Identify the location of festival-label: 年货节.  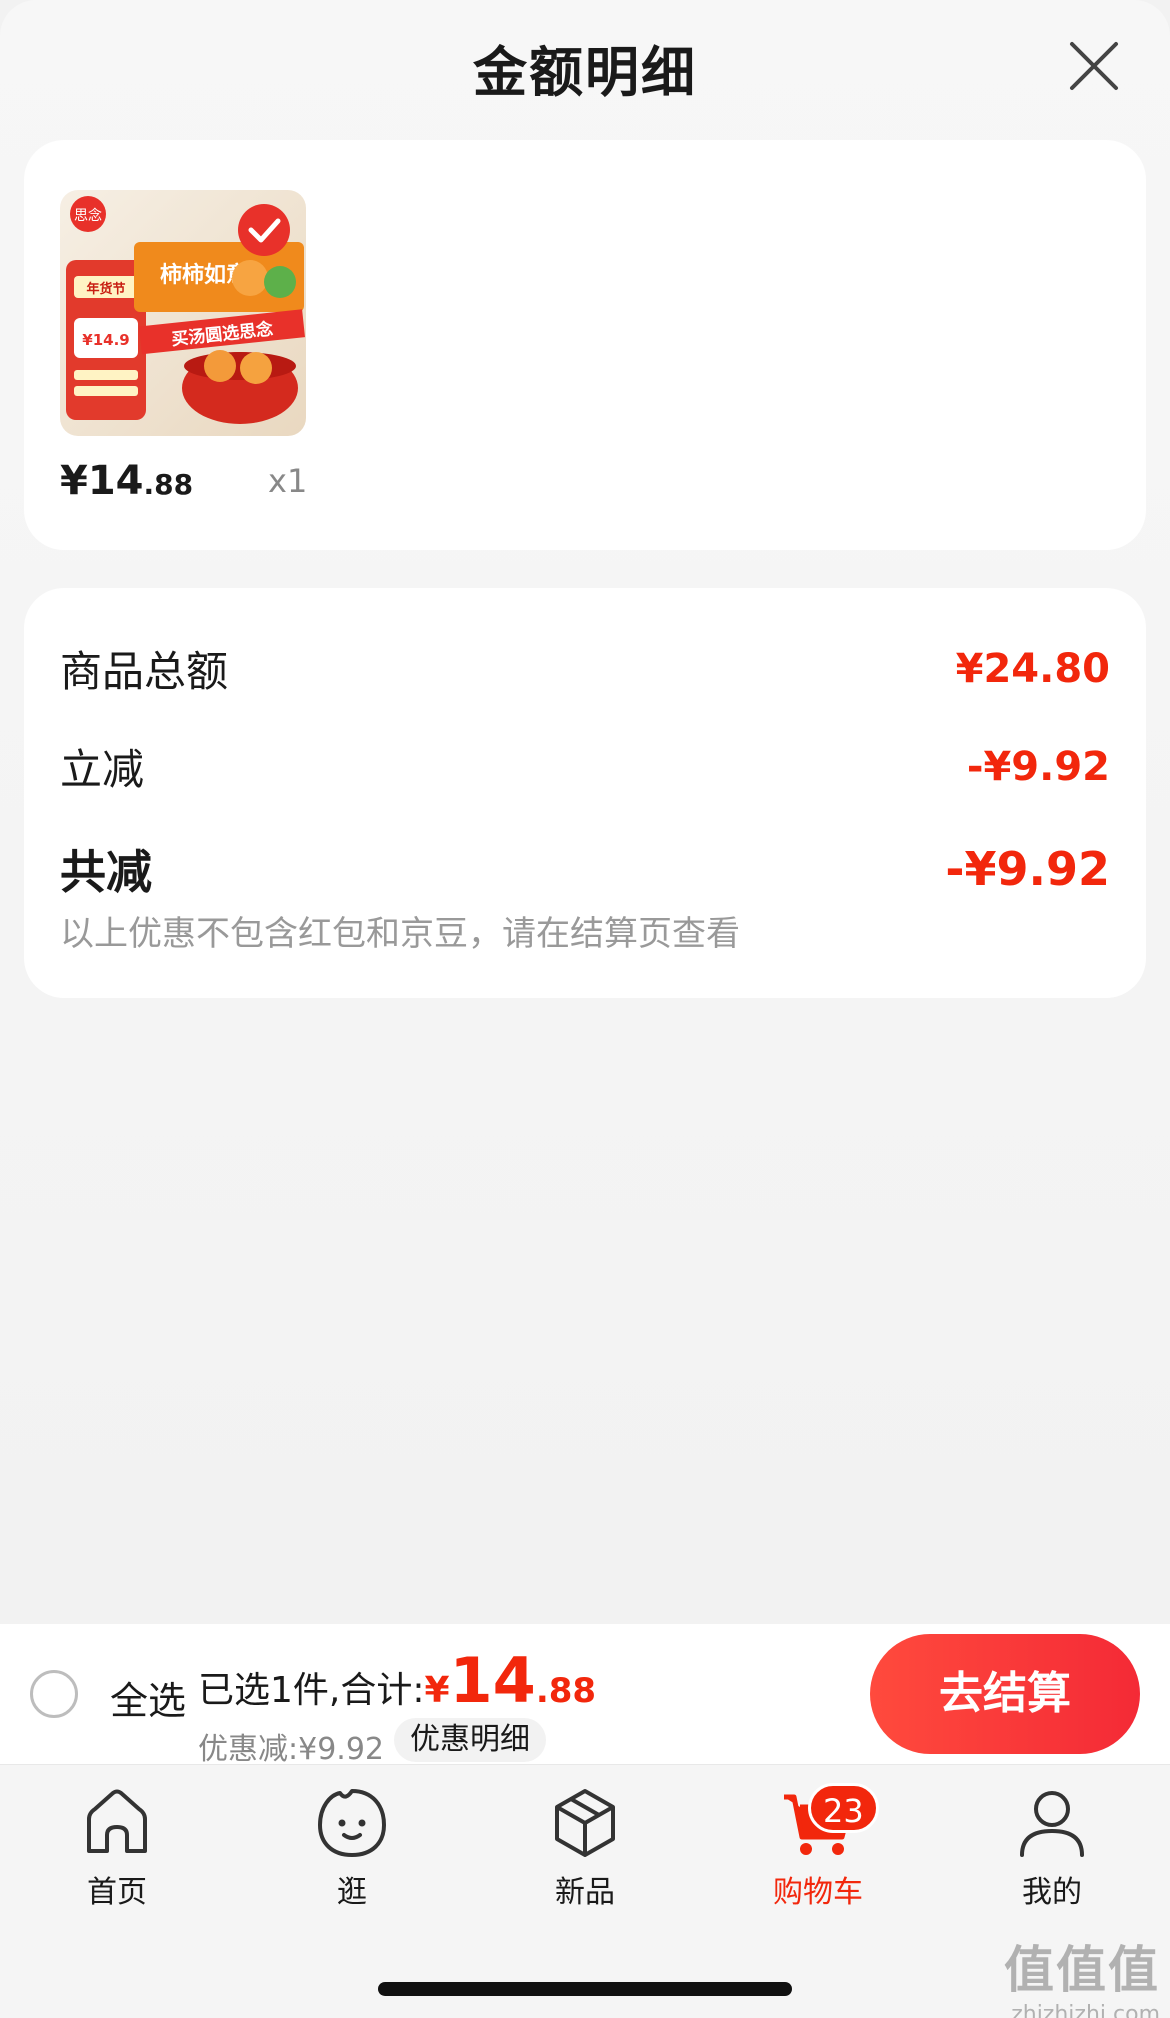
(105, 289).